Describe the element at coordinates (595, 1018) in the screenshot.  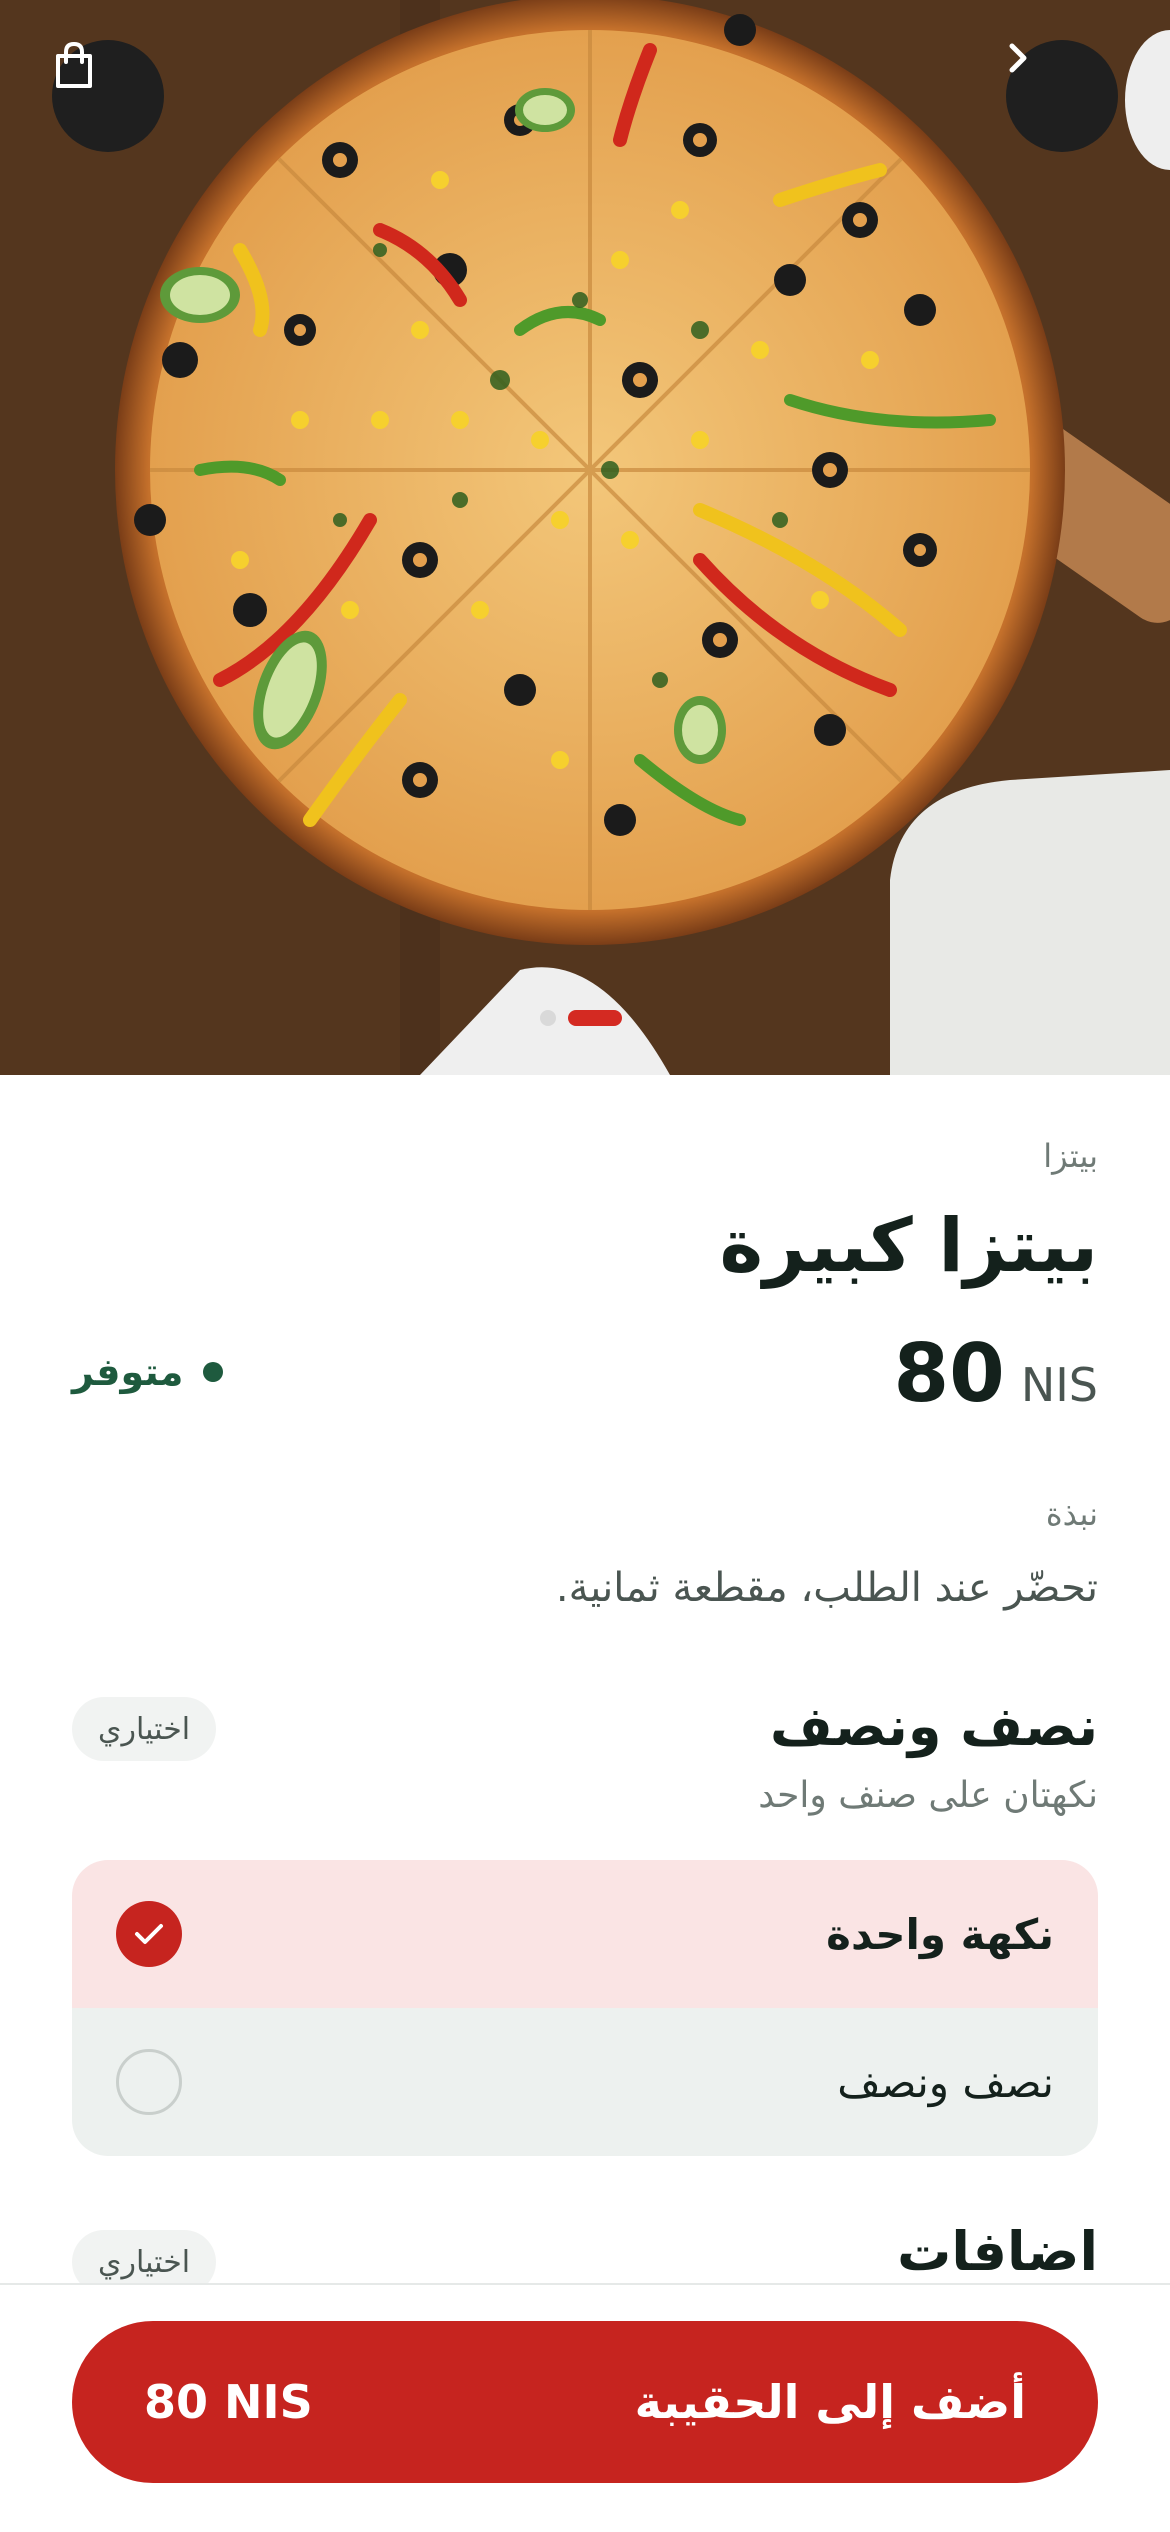
I see `carousel-dot-active` at that location.